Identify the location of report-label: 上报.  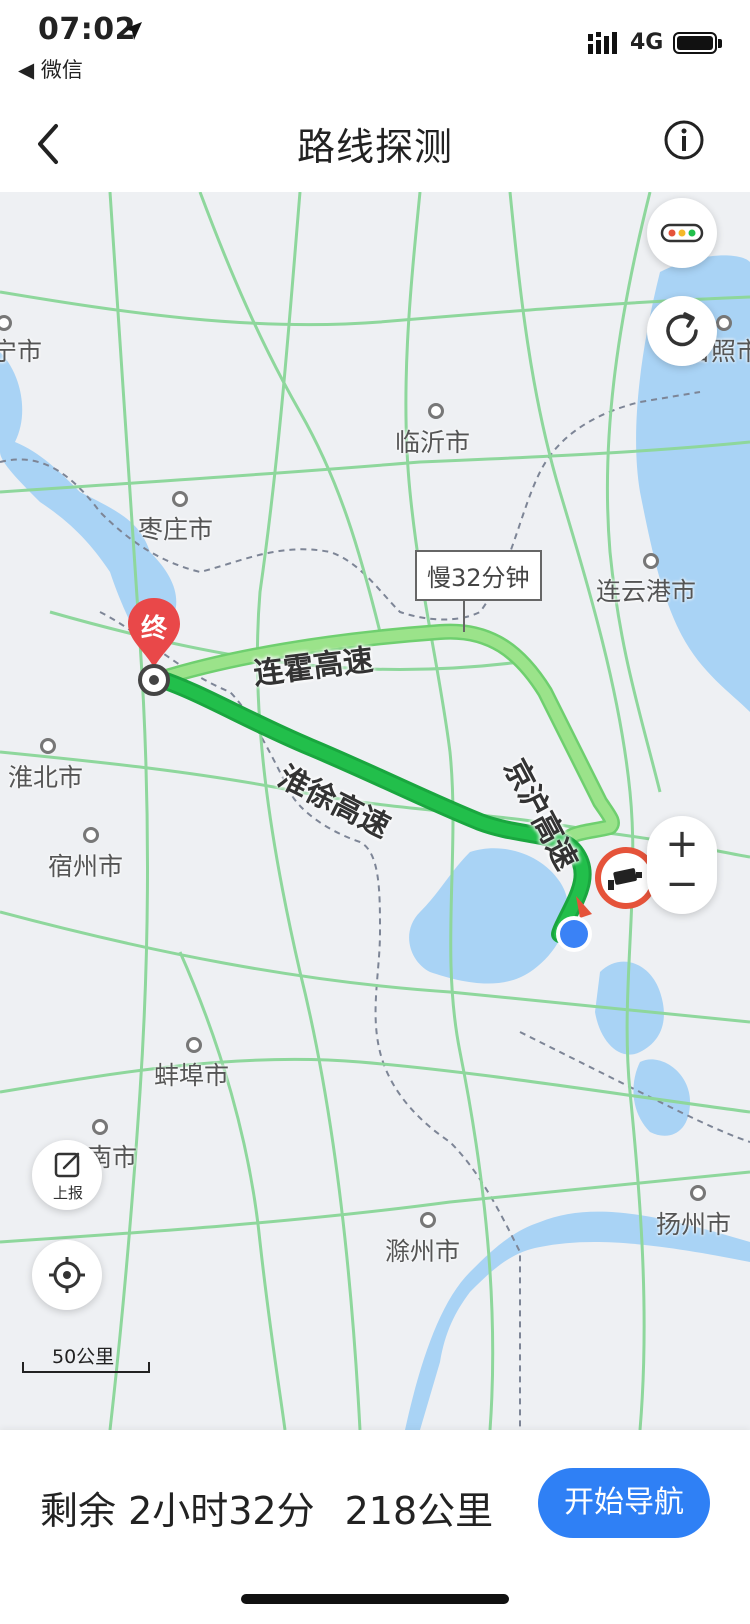
(67, 1193).